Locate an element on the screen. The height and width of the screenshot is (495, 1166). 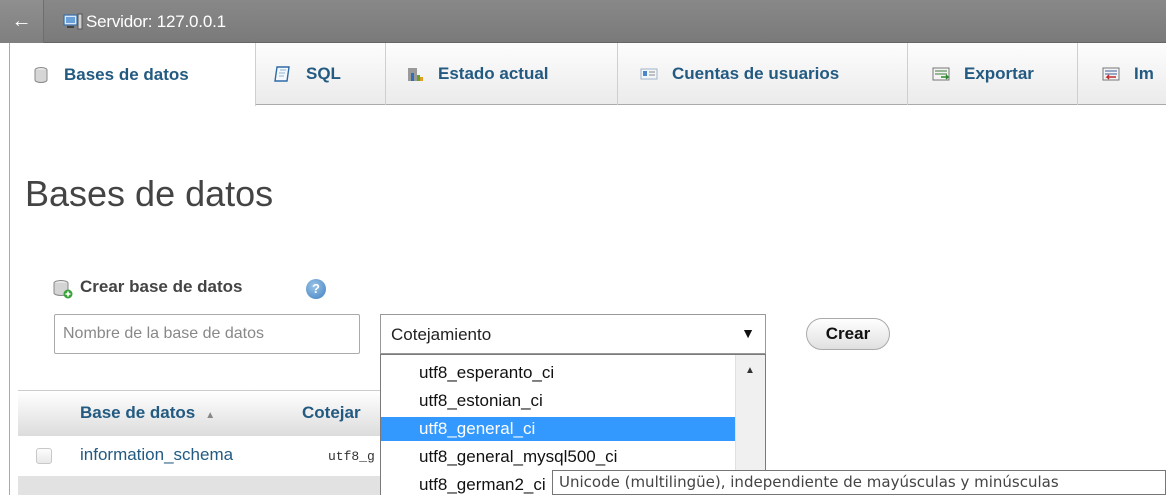
tab-label: Cuentas de usuarios is located at coordinates (756, 73).